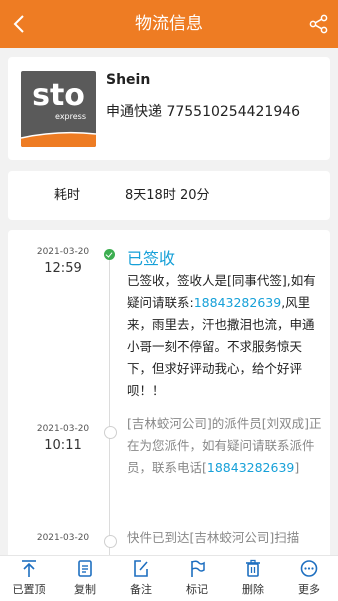 The height and width of the screenshot is (601, 338). Describe the element at coordinates (29, 589) in the screenshot. I see `toolbar-label: 已置顶` at that location.